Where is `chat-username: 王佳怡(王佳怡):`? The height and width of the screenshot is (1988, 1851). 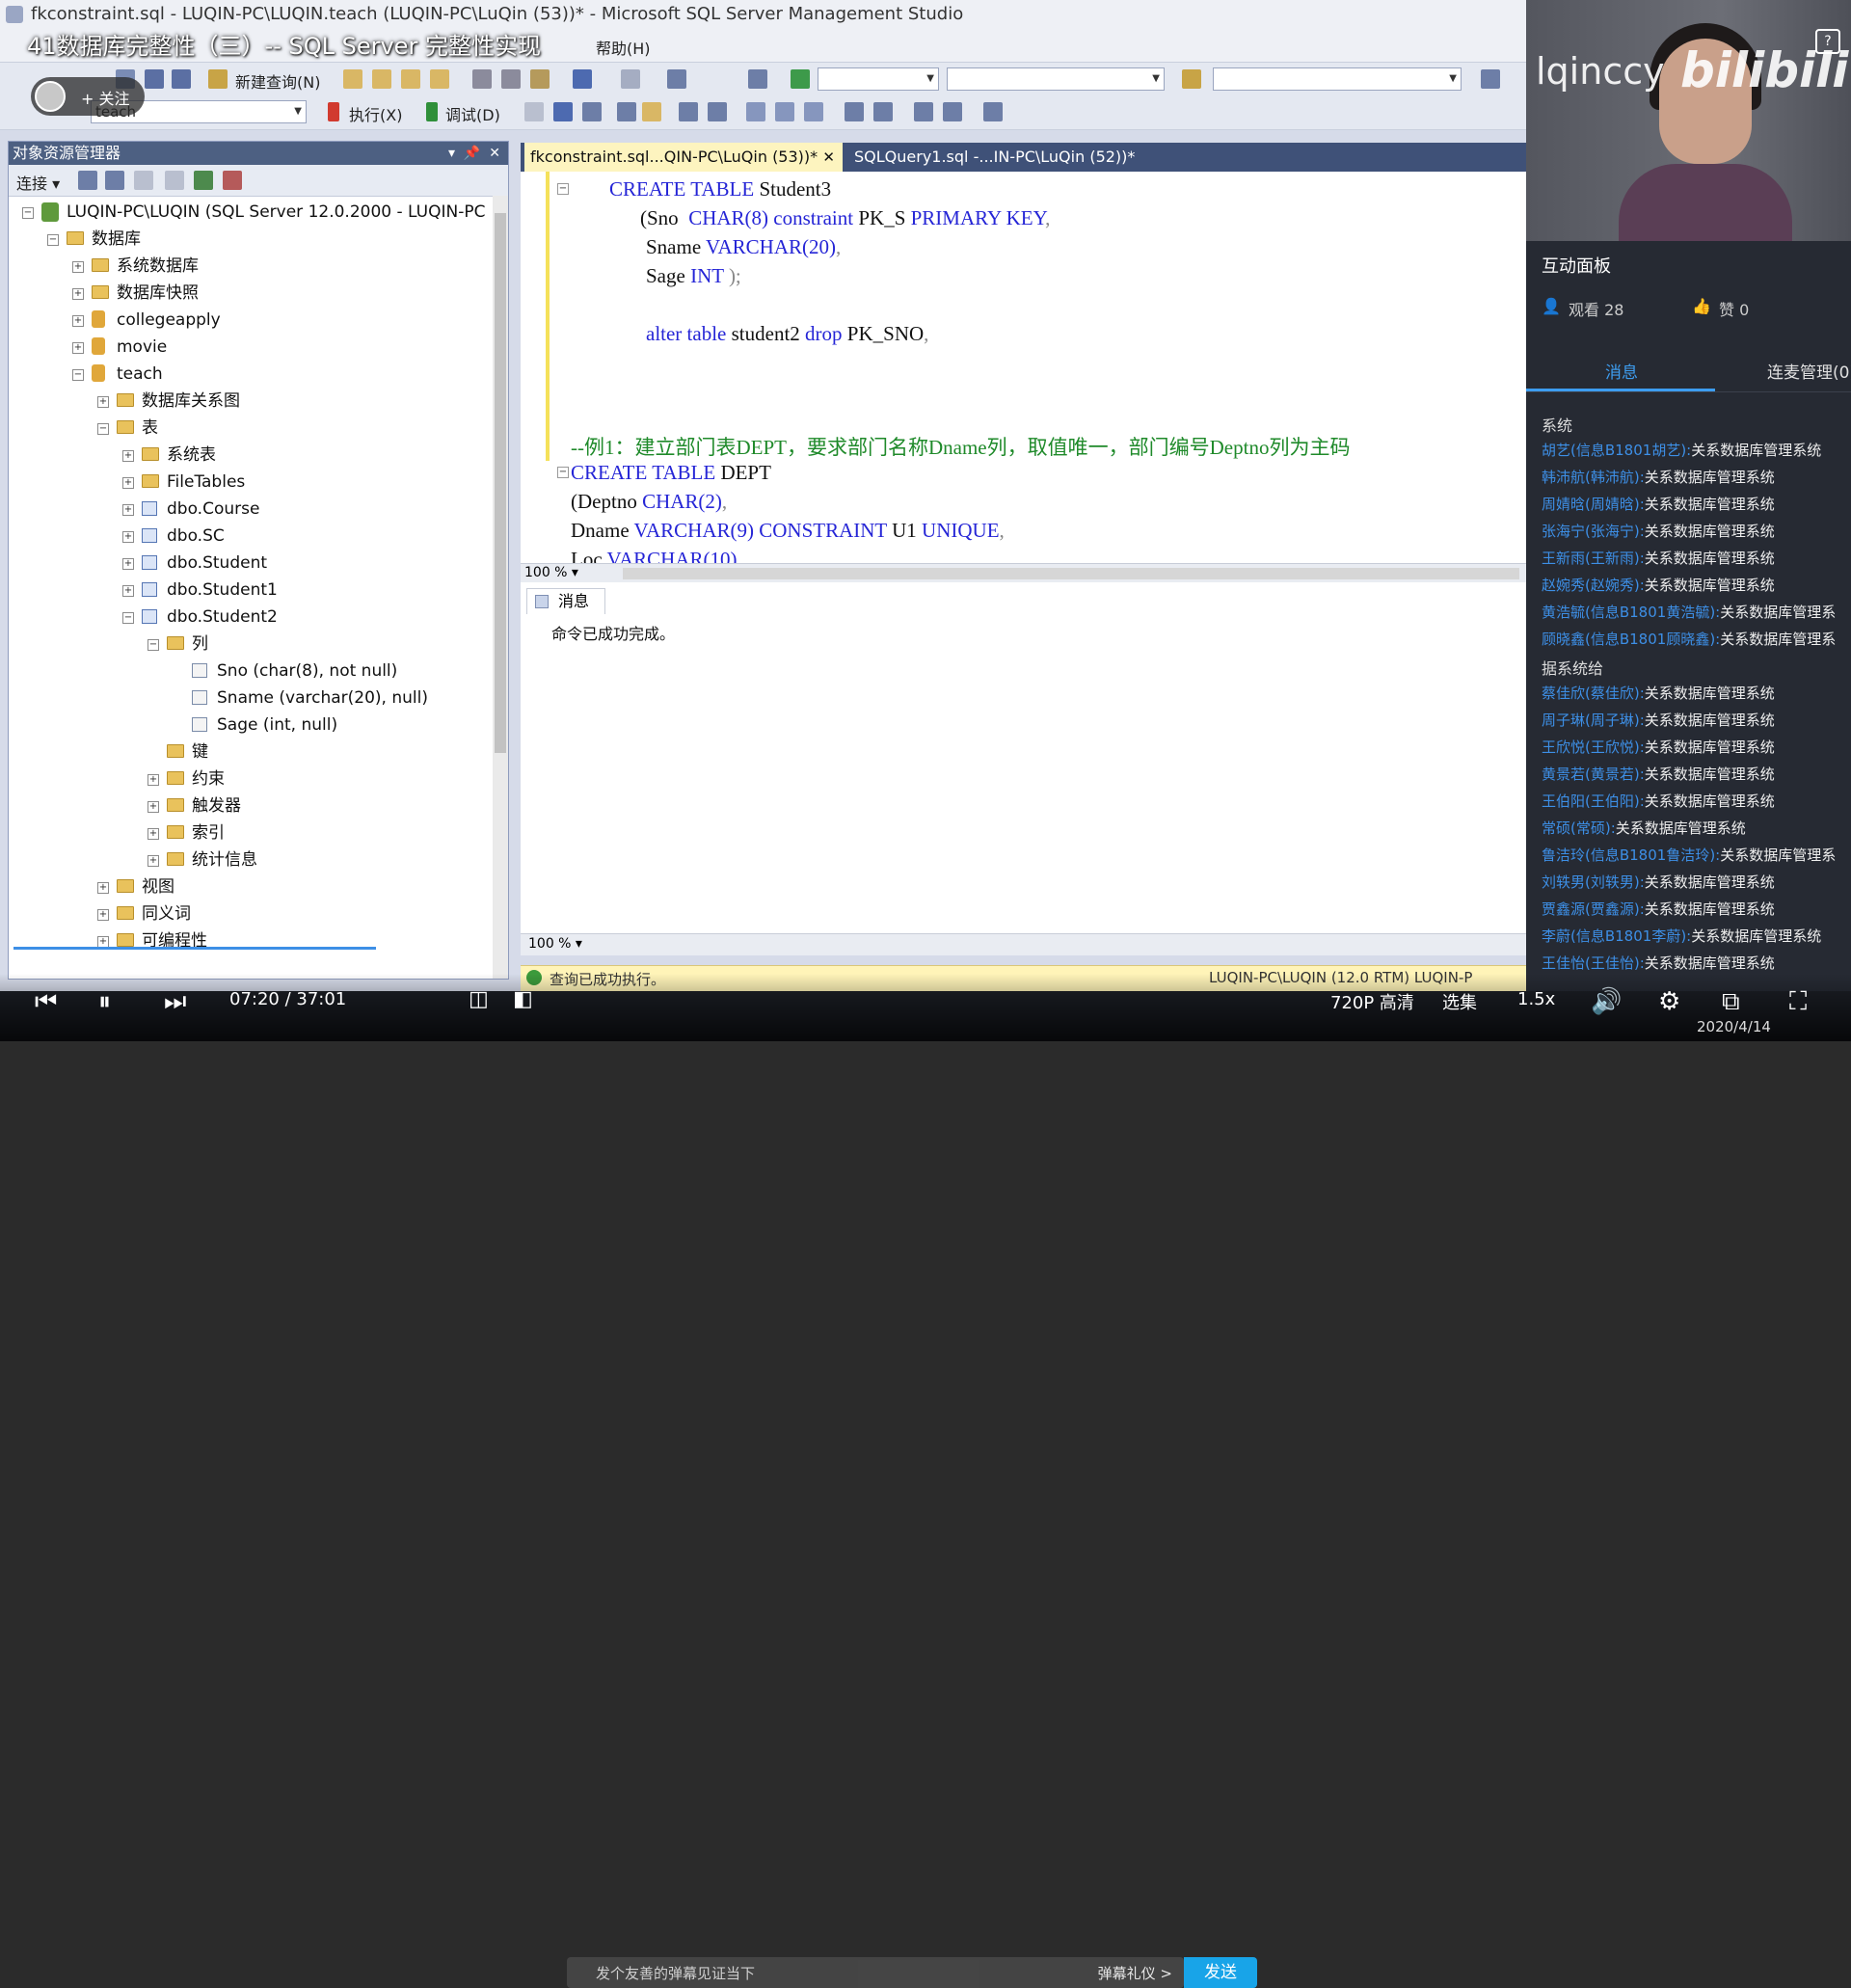
chat-username: 王佳怡(王佳怡): is located at coordinates (1593, 963).